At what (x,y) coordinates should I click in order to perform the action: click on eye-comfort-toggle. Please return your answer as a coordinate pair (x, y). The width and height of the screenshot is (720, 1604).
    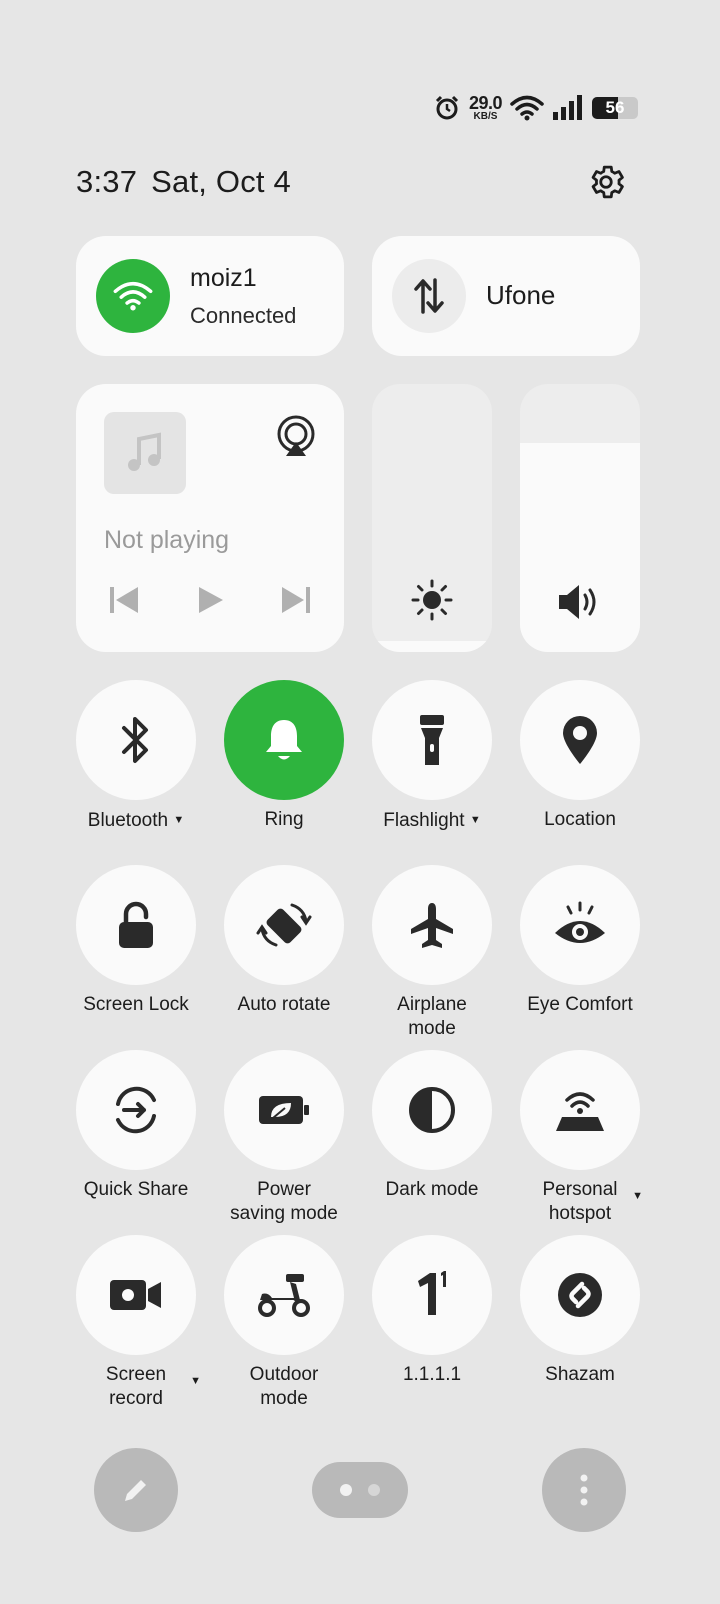
    Looking at the image, I should click on (580, 925).